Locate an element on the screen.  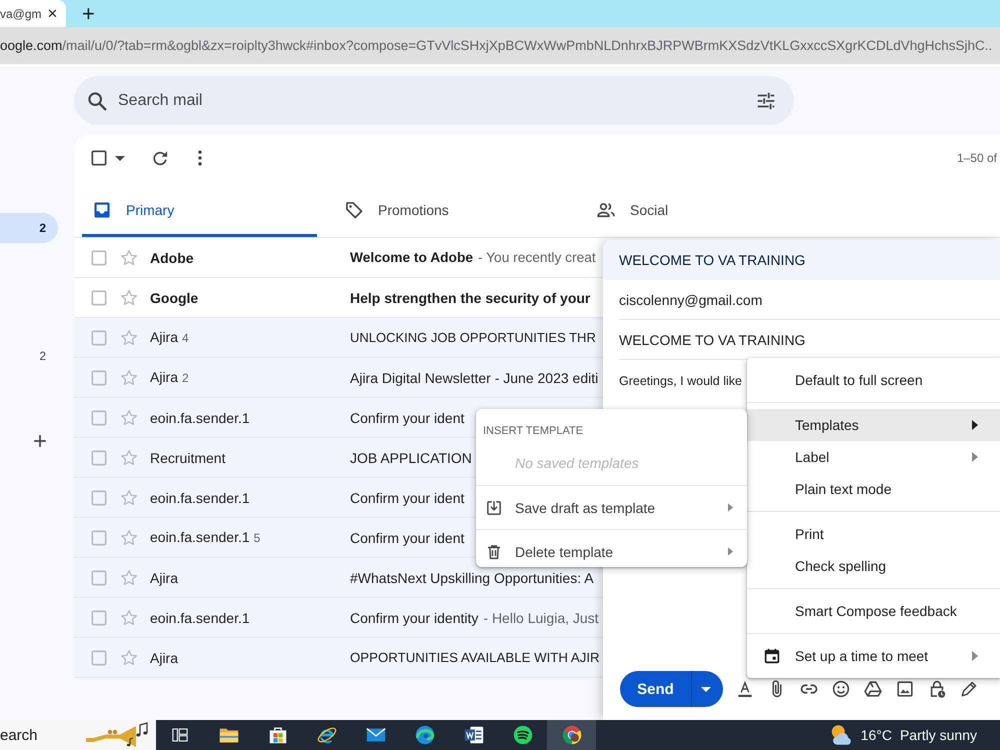
search-icon is located at coordinates (97, 101).